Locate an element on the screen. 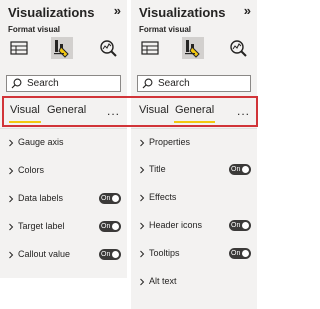  card-label: Tooltips is located at coordinates (164, 253).